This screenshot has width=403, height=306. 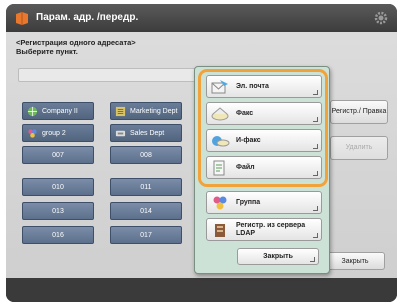 I want to click on address-cell: 011, so click(x=146, y=187).